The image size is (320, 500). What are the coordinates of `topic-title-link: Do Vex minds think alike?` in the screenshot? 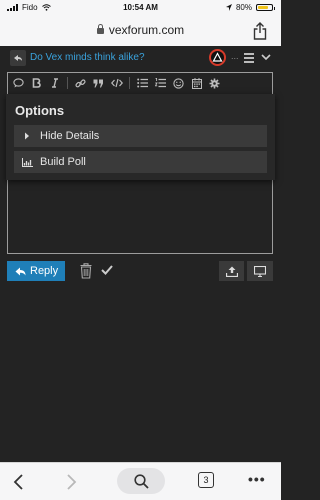 It's located at (87, 57).